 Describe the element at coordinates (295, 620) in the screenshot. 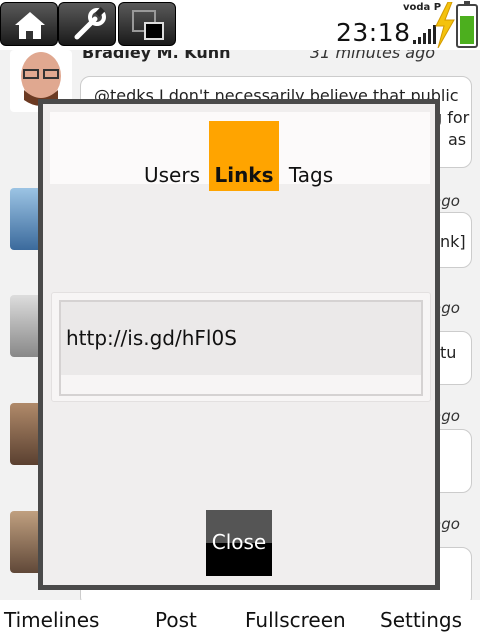

I see `nav-fullscreen: Fullscreen` at that location.